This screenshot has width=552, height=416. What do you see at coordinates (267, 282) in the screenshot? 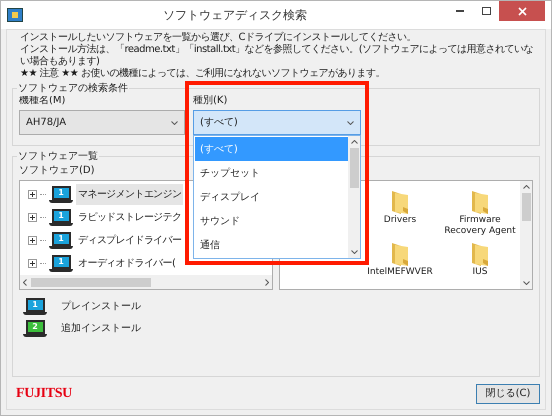
I see `chevron-right-icon` at bounding box center [267, 282].